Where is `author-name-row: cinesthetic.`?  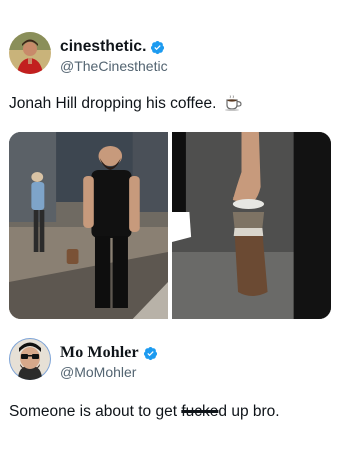 author-name-row: cinesthetic. is located at coordinates (112, 47).